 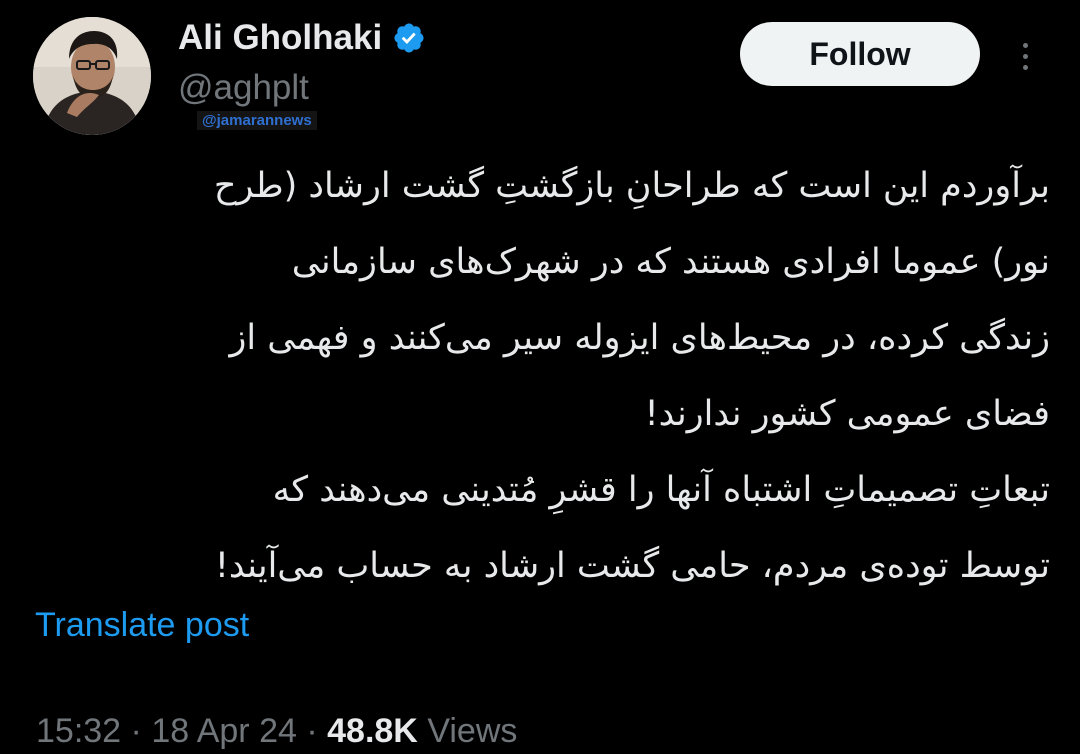 I want to click on more-options-icon, so click(x=1025, y=56).